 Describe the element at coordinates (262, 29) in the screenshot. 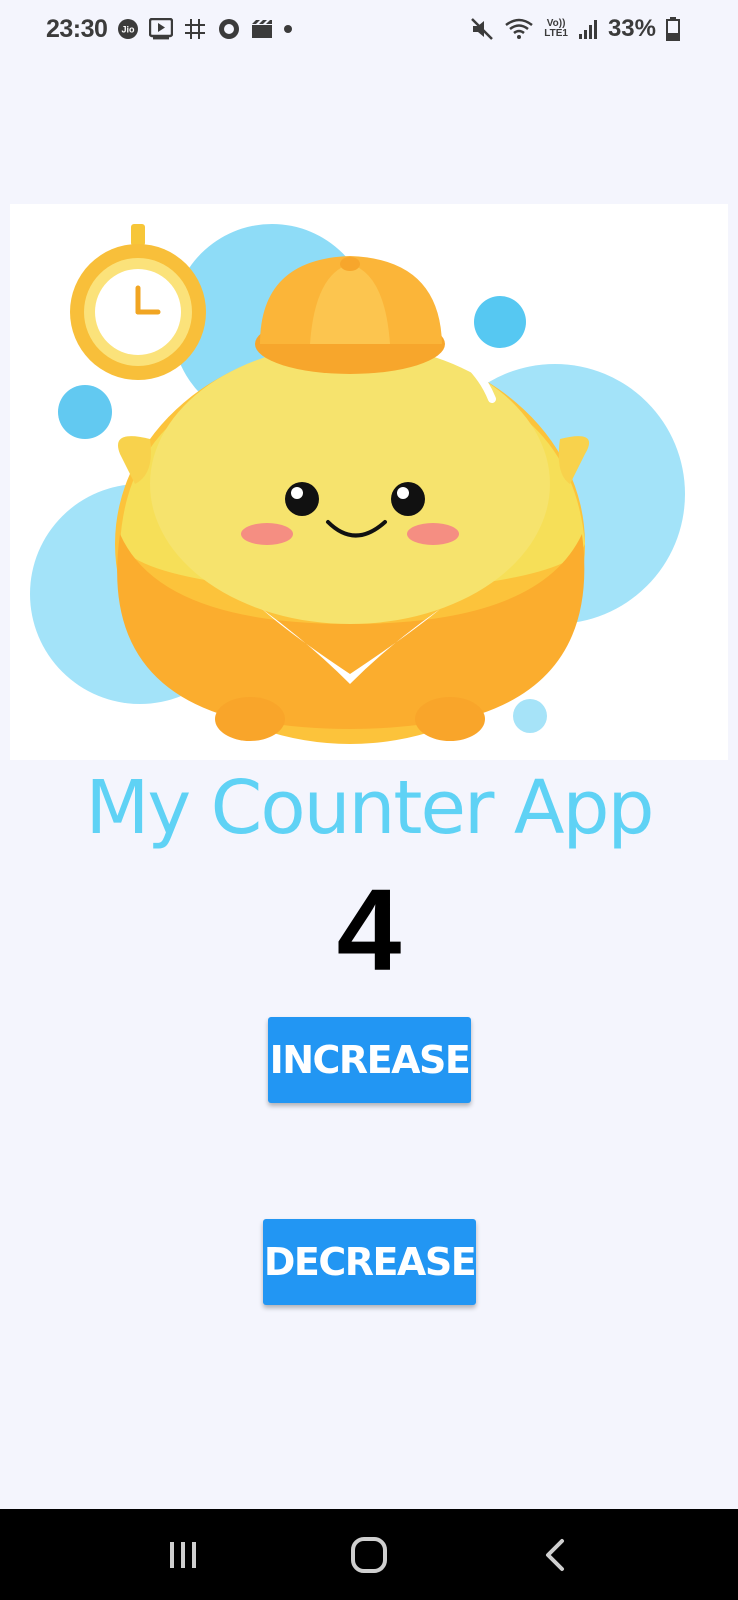

I see `clapper-icon` at that location.